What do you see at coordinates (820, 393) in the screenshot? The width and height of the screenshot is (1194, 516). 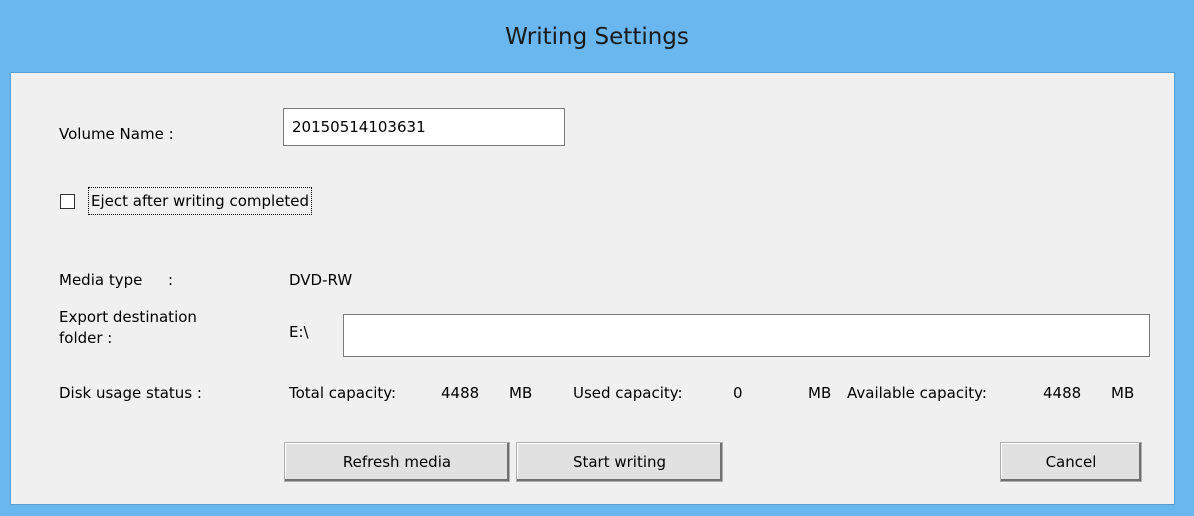 I see `used-capacity-unit: MB` at bounding box center [820, 393].